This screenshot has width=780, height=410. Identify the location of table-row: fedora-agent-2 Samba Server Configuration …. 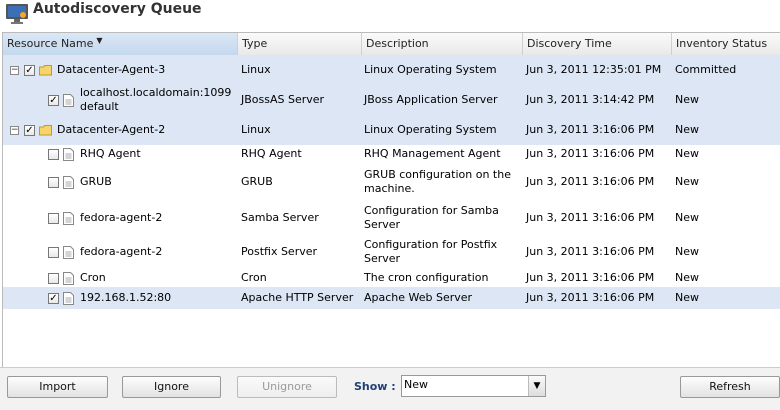
(391, 218).